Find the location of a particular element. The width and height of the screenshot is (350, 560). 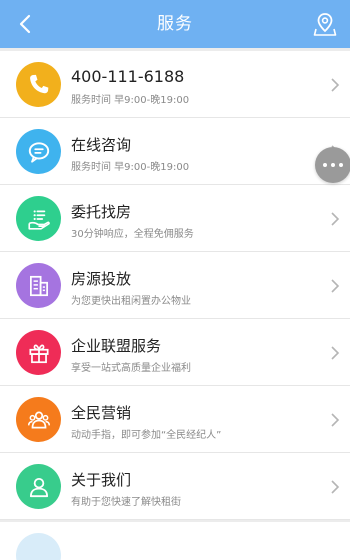

list-item-online-consult: 在线咨询 服务时间 早9:00-晚19:00 is located at coordinates (175, 151).